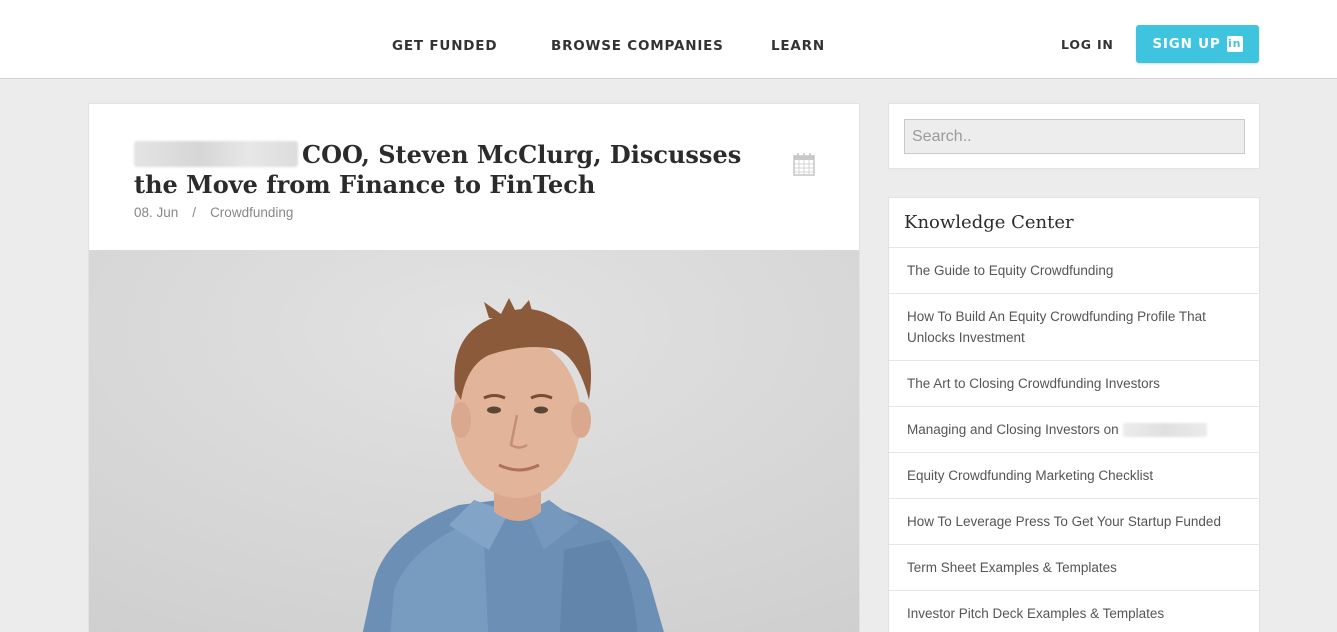 Image resolution: width=1337 pixels, height=632 pixels. Describe the element at coordinates (251, 212) in the screenshot. I see `article-category-link: Crowdfunding` at that location.